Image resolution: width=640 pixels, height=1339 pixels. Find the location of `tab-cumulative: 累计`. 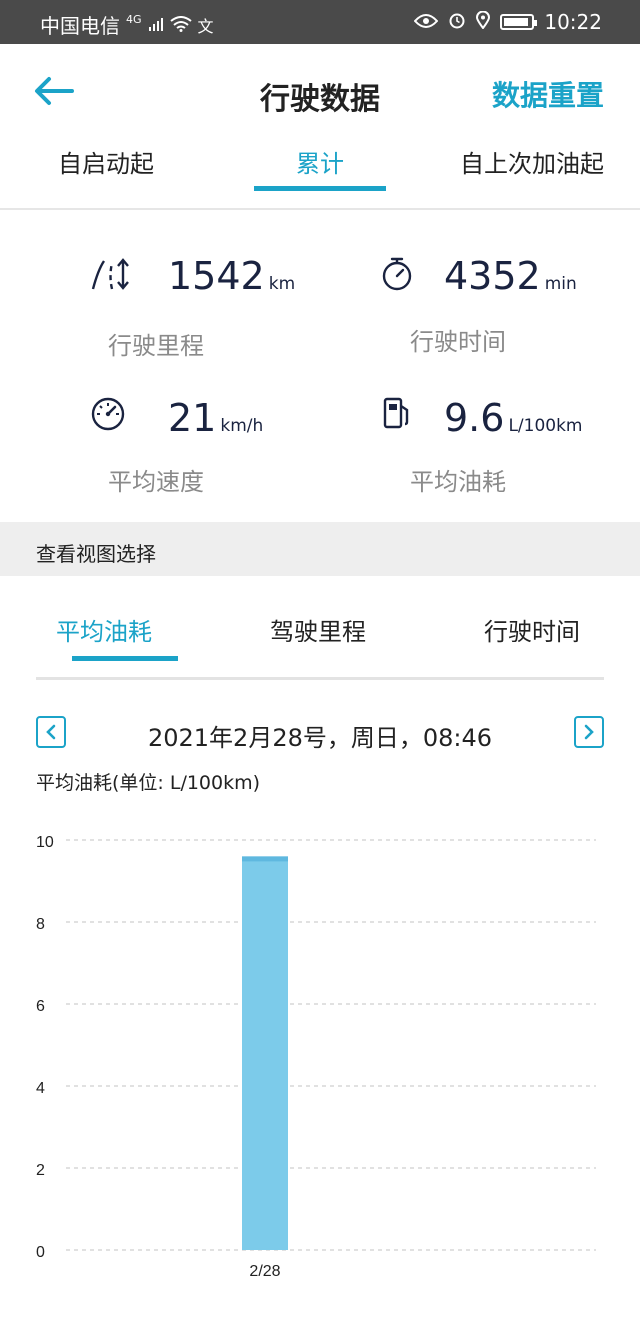

tab-cumulative: 累计 is located at coordinates (320, 161).